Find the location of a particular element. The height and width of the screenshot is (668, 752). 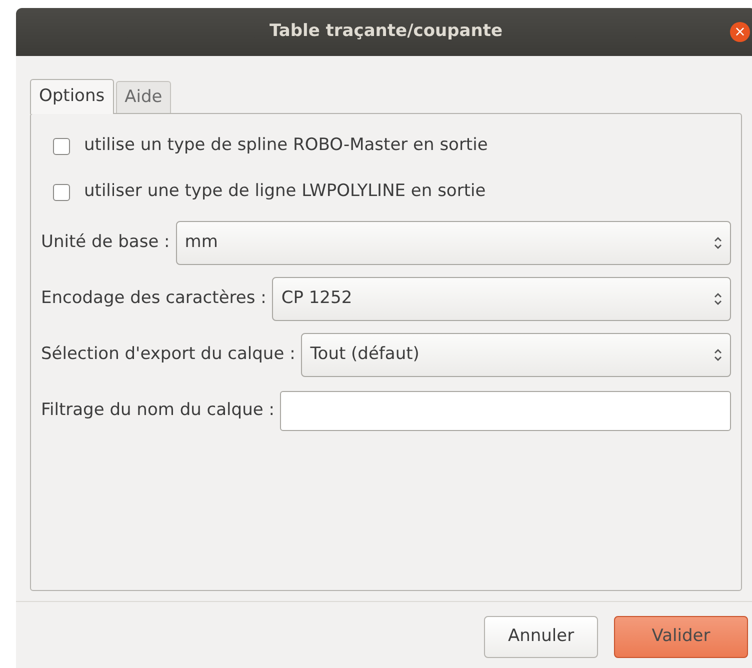

tab: Aide is located at coordinates (144, 97).